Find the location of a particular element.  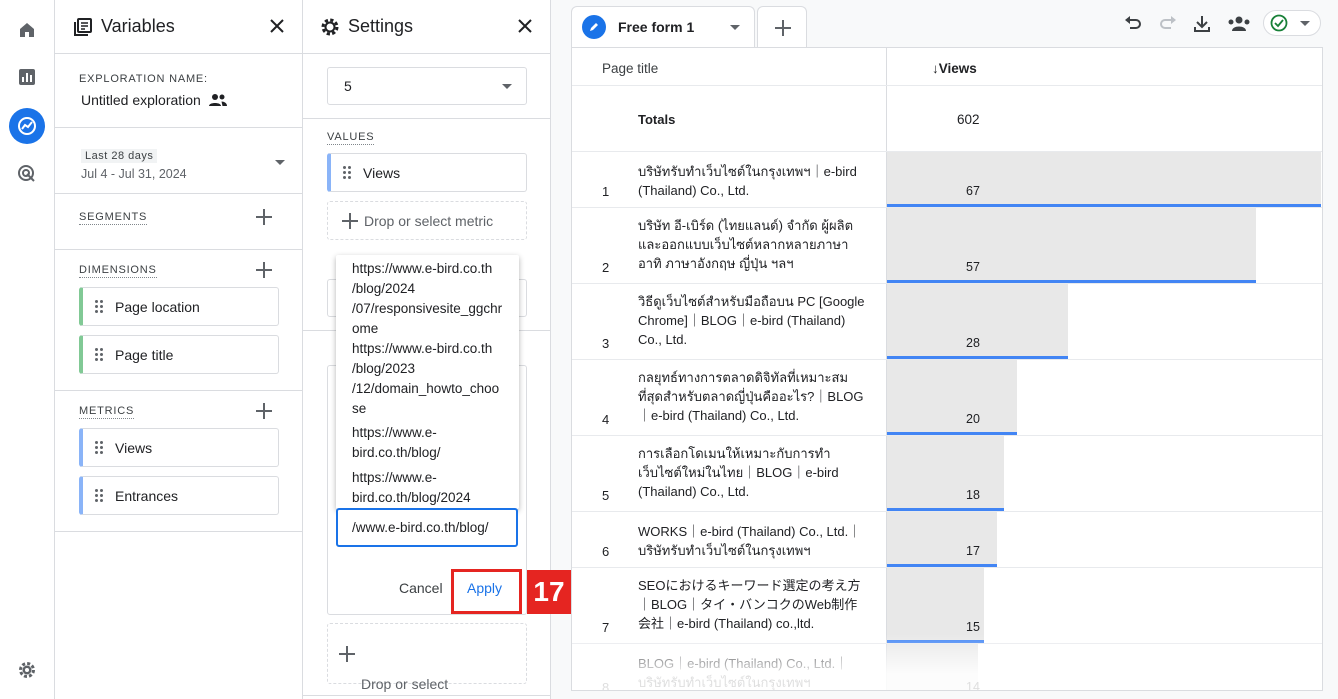

date-range-picker: Last 28 days Jul 4 - Jul 31, 2024 is located at coordinates (183, 163).